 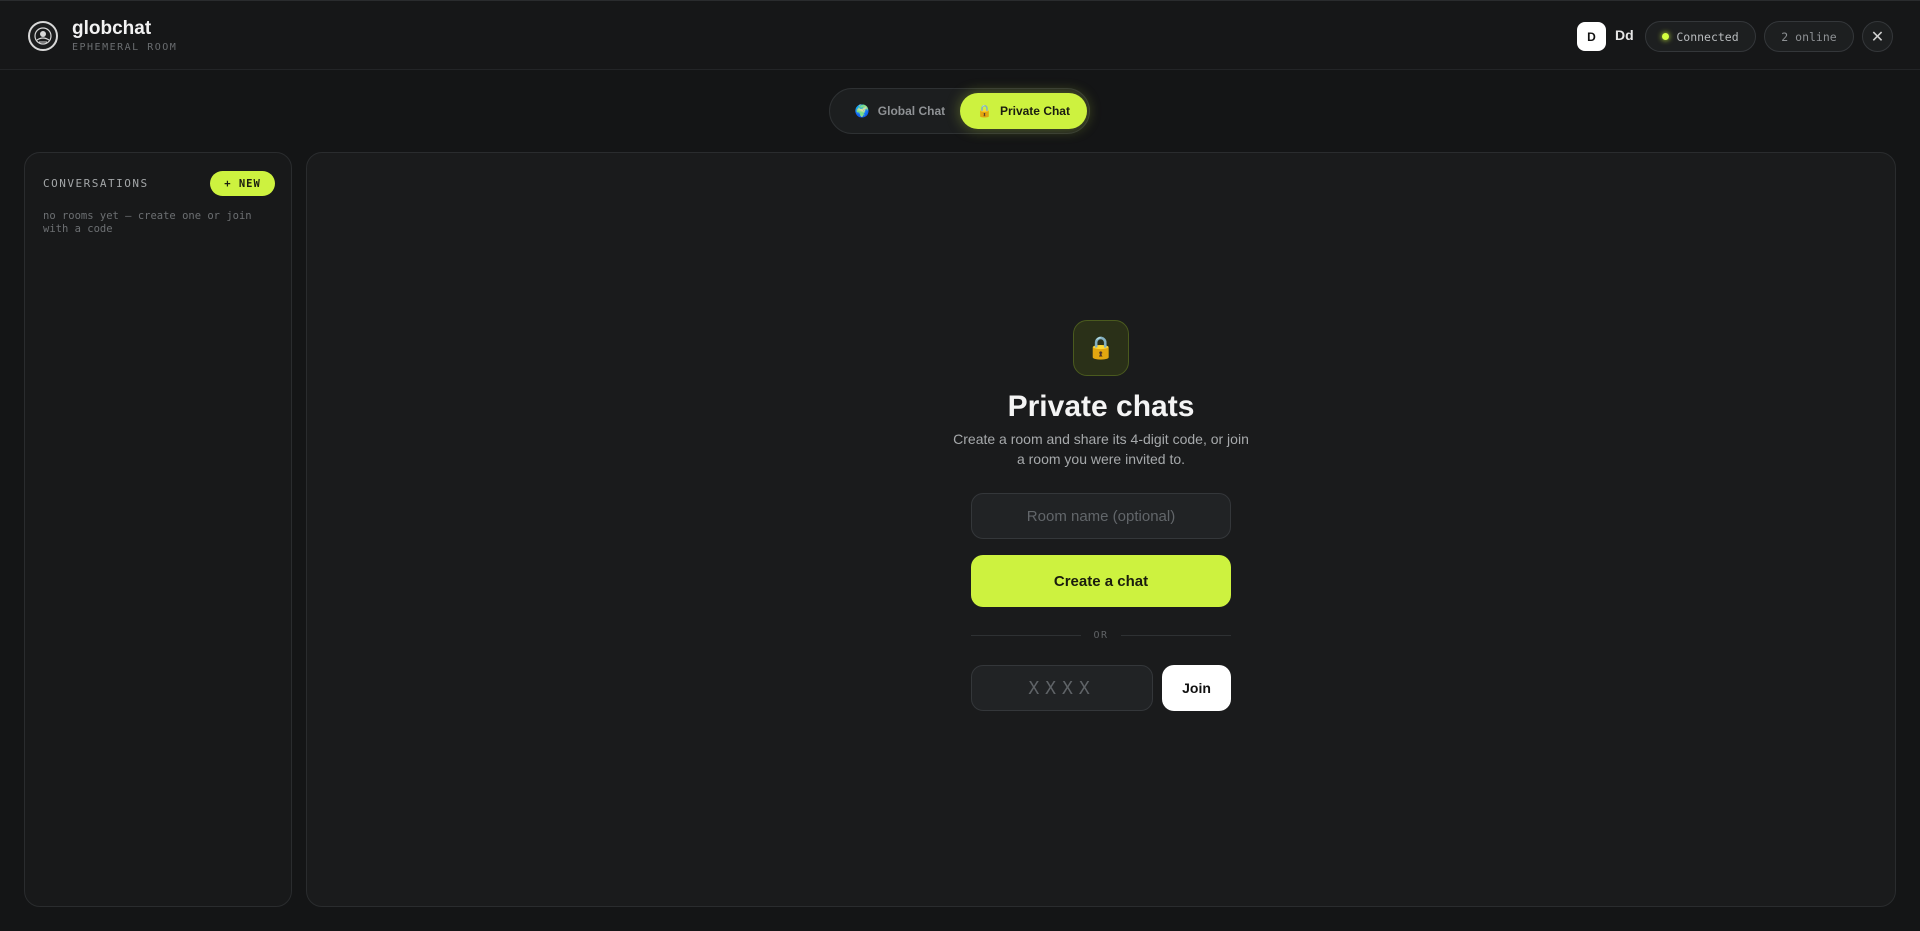 What do you see at coordinates (1707, 36) in the screenshot?
I see `connection-status-label: Connected` at bounding box center [1707, 36].